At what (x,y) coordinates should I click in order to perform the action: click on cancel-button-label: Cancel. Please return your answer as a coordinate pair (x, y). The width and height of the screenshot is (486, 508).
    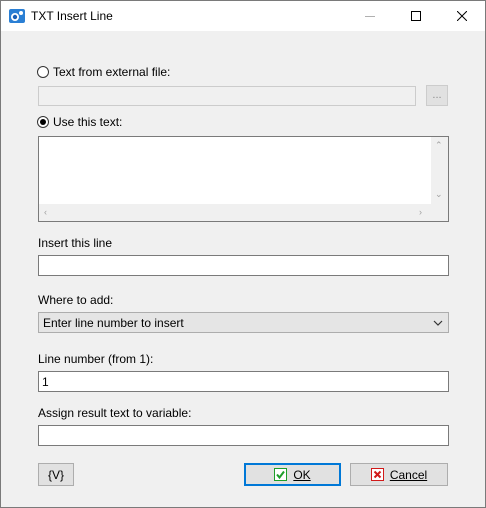
    Looking at the image, I should click on (408, 474).